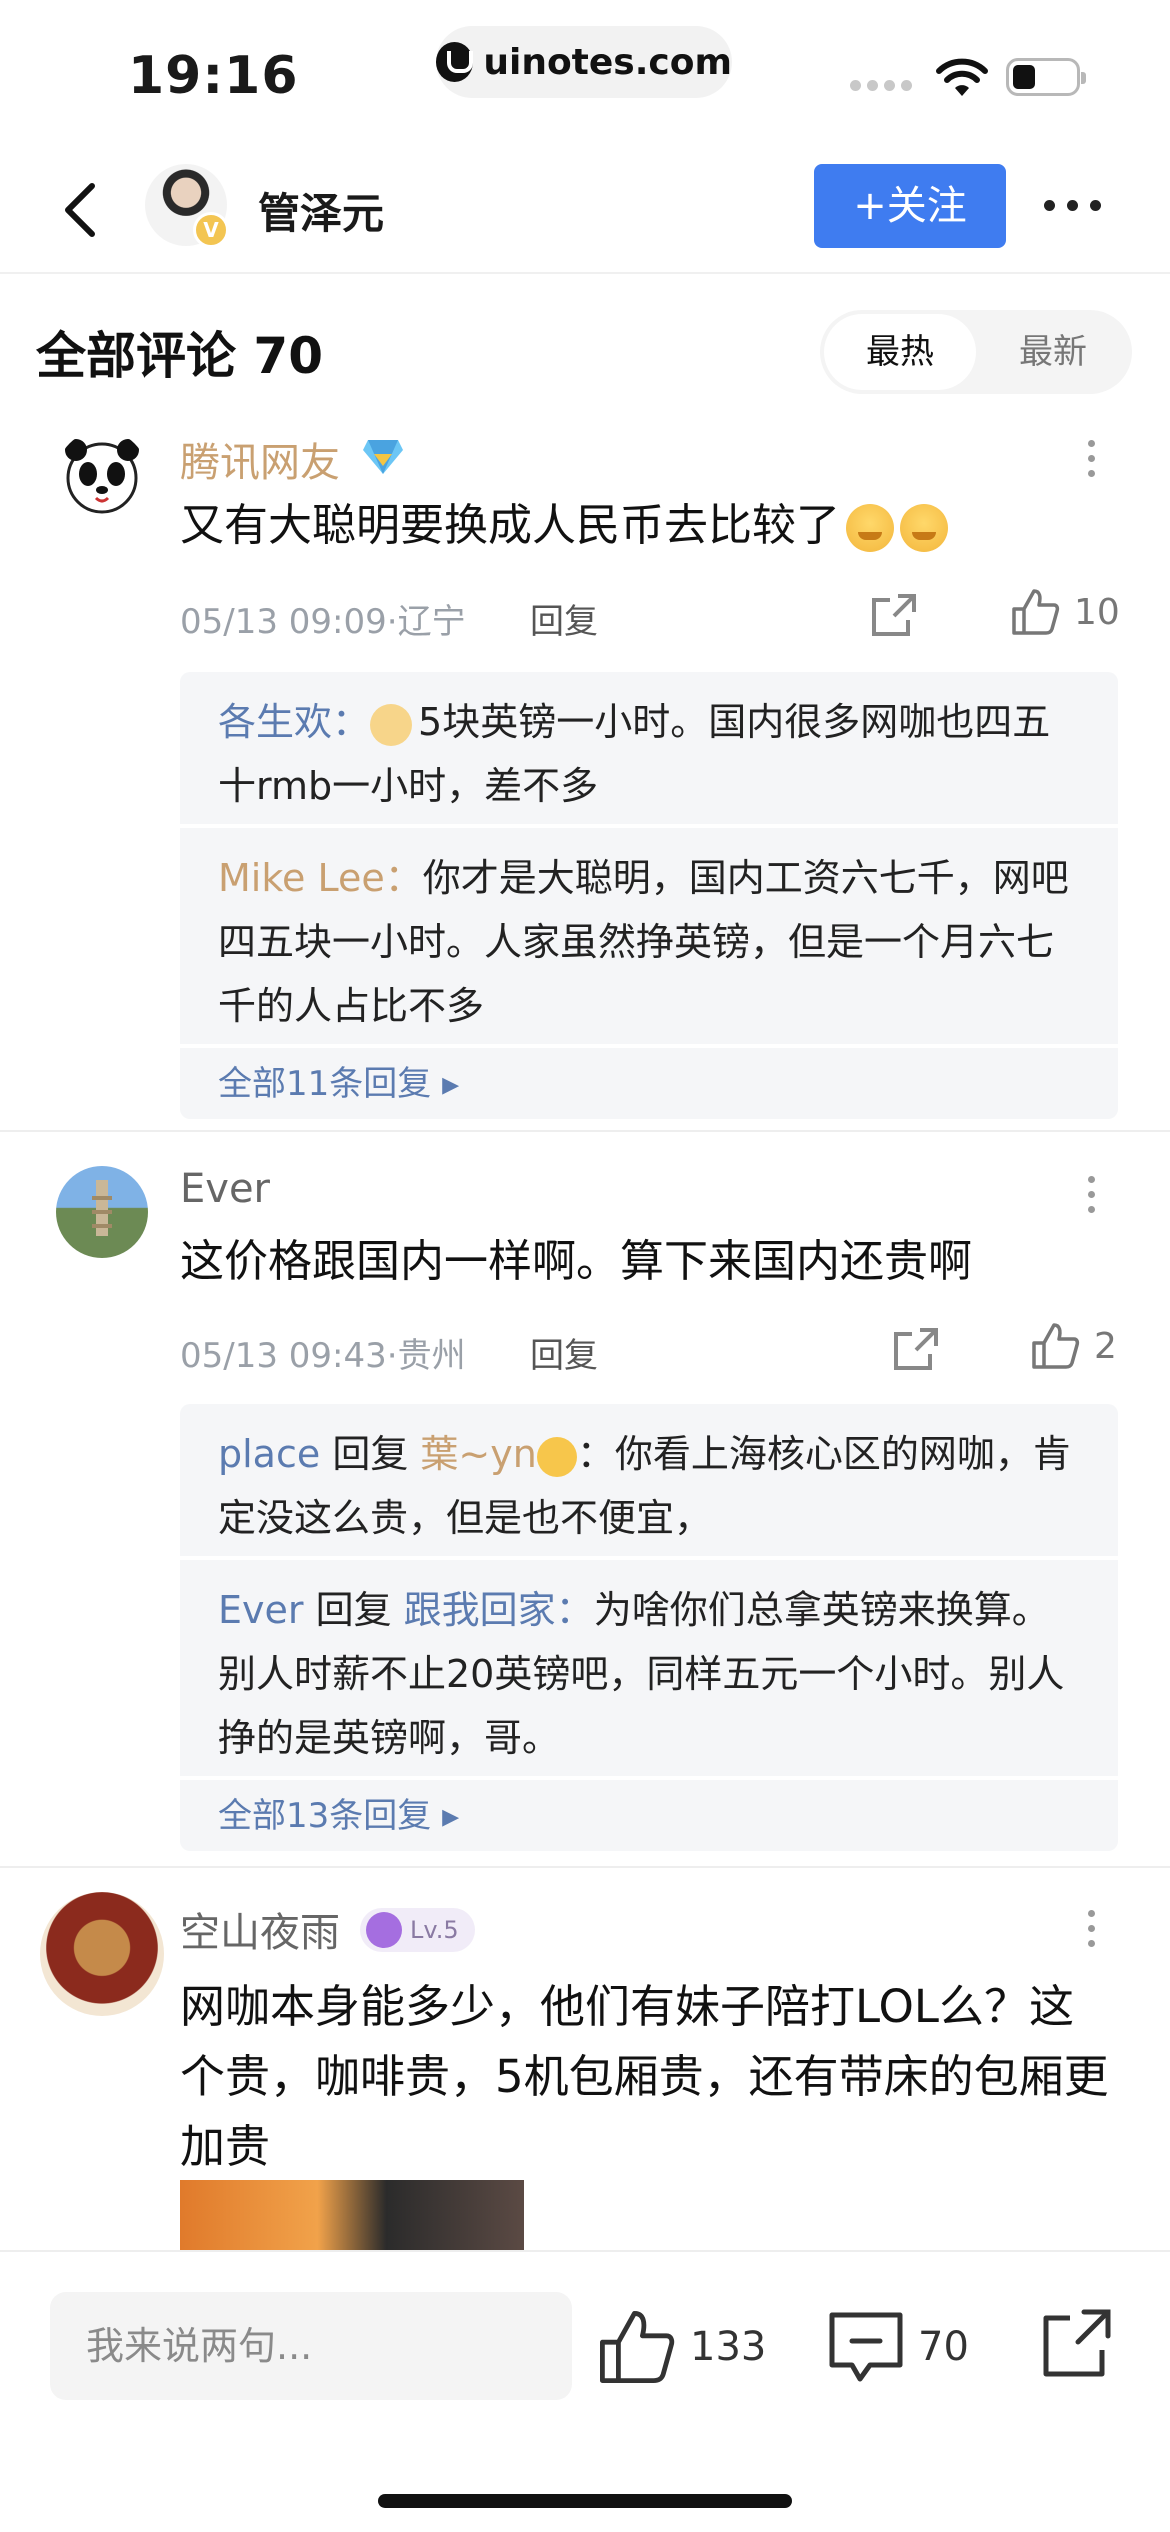  I want to click on battery-icon, so click(1046, 77).